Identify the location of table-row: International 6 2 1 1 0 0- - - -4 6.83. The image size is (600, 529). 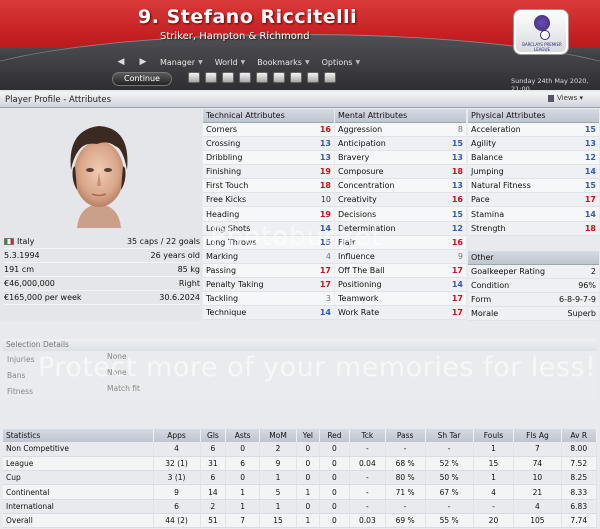
(300, 506).